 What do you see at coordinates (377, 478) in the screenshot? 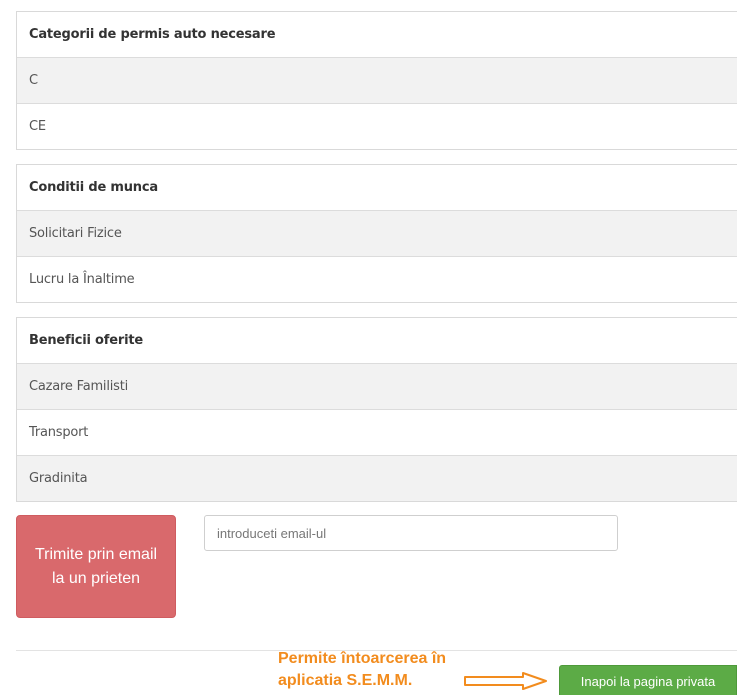
I see `list-item: Gradinita` at bounding box center [377, 478].